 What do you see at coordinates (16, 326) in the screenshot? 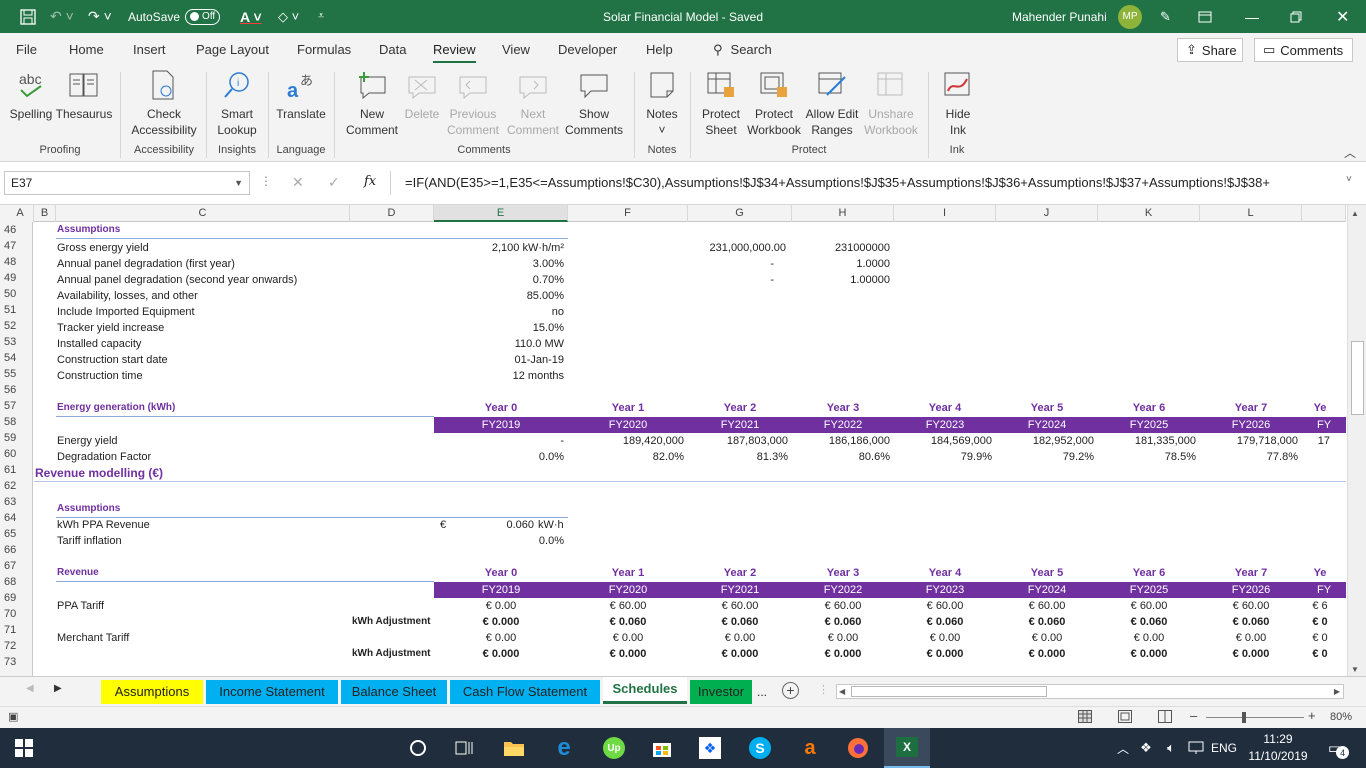
I see `row-header: 52` at bounding box center [16, 326].